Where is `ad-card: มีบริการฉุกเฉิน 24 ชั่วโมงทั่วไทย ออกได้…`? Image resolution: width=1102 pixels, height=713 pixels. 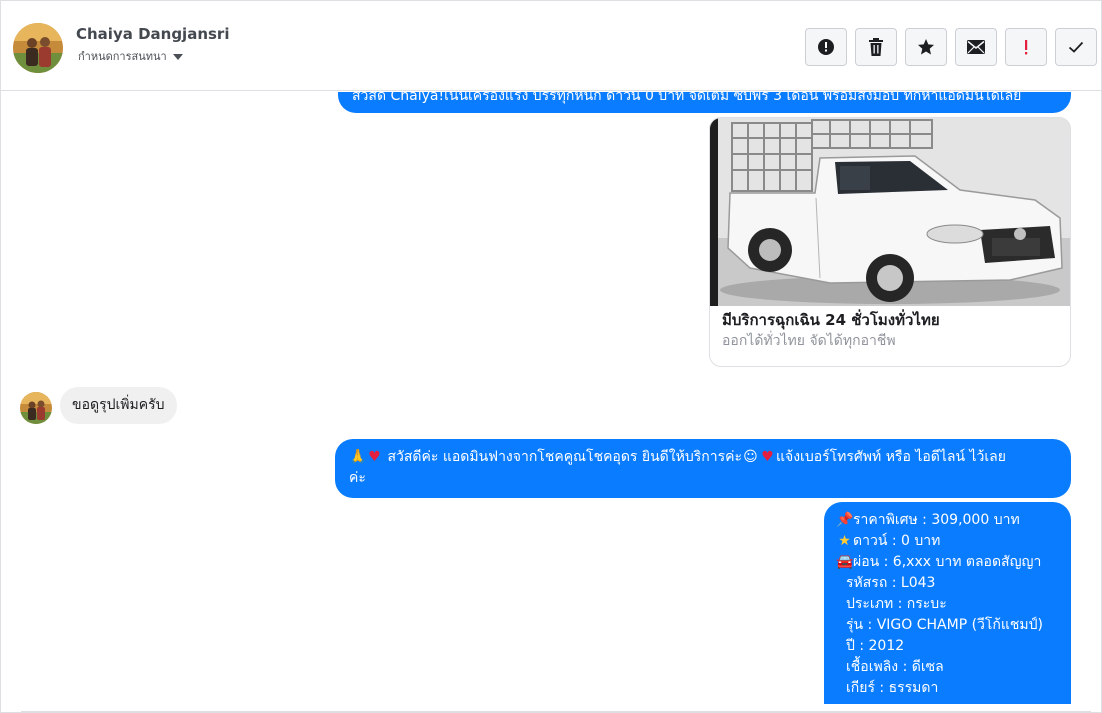
ad-card: มีบริการฉุกเฉิน 24 ชั่วโมงทั่วไทย ออกได้… is located at coordinates (890, 242).